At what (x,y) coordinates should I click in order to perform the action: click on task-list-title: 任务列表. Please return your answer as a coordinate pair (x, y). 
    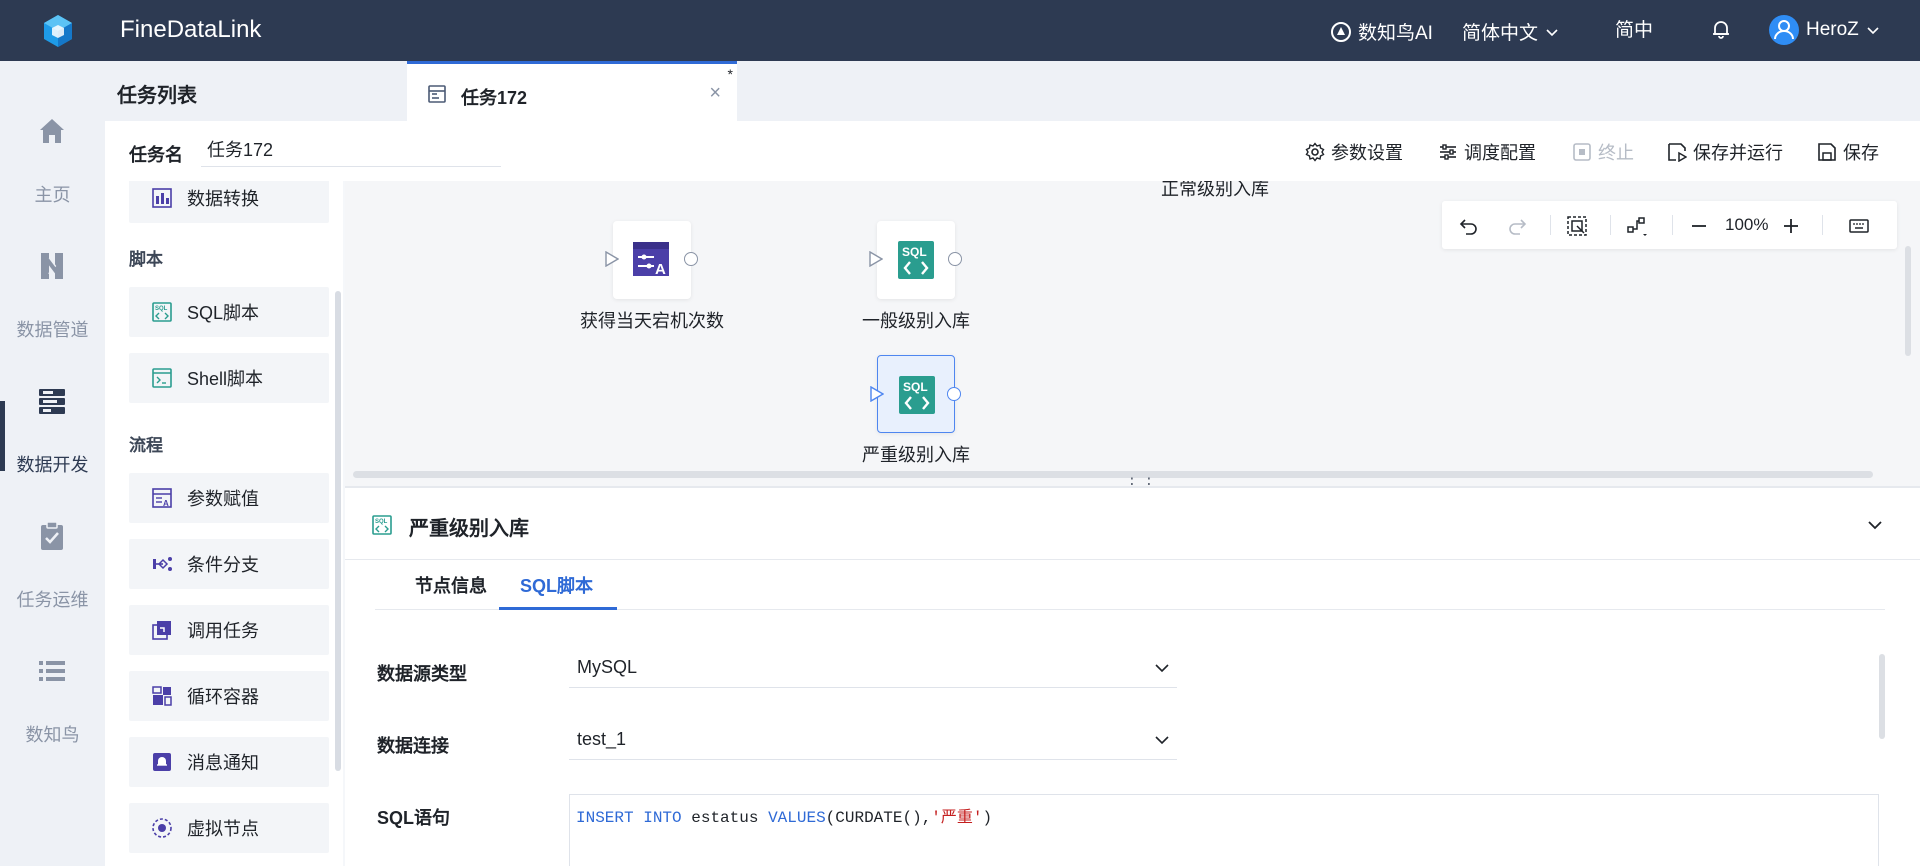
    Looking at the image, I should click on (157, 93).